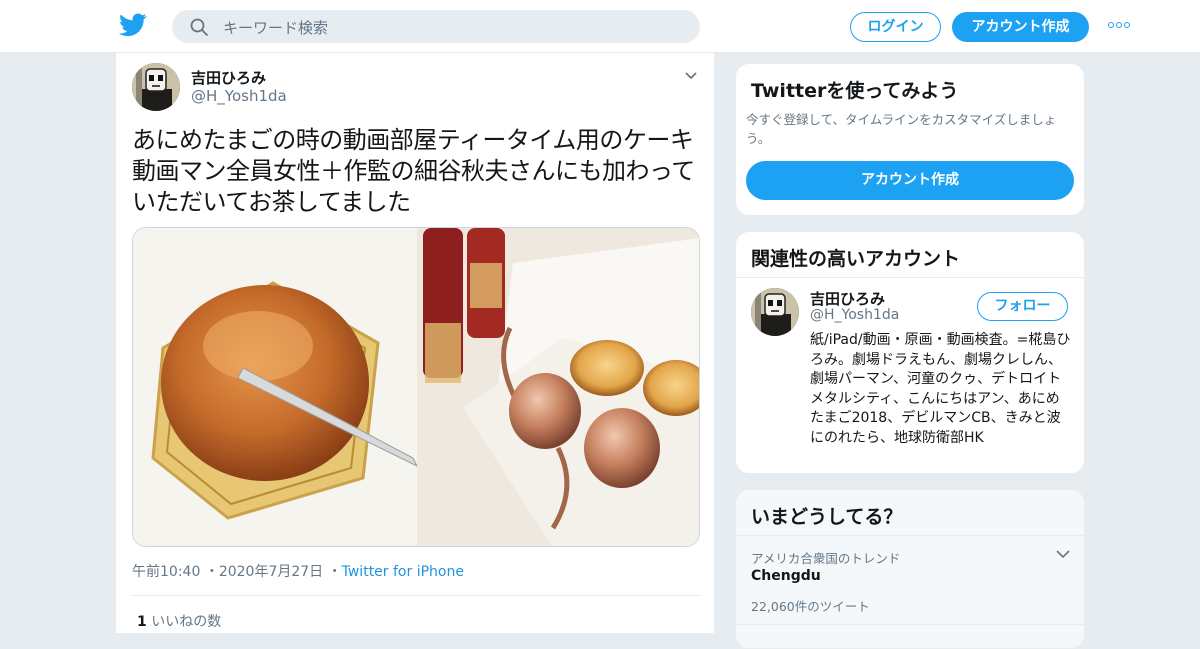 Image resolution: width=1200 pixels, height=649 pixels. I want to click on related-title: 関連性の高いアカウント, so click(856, 259).